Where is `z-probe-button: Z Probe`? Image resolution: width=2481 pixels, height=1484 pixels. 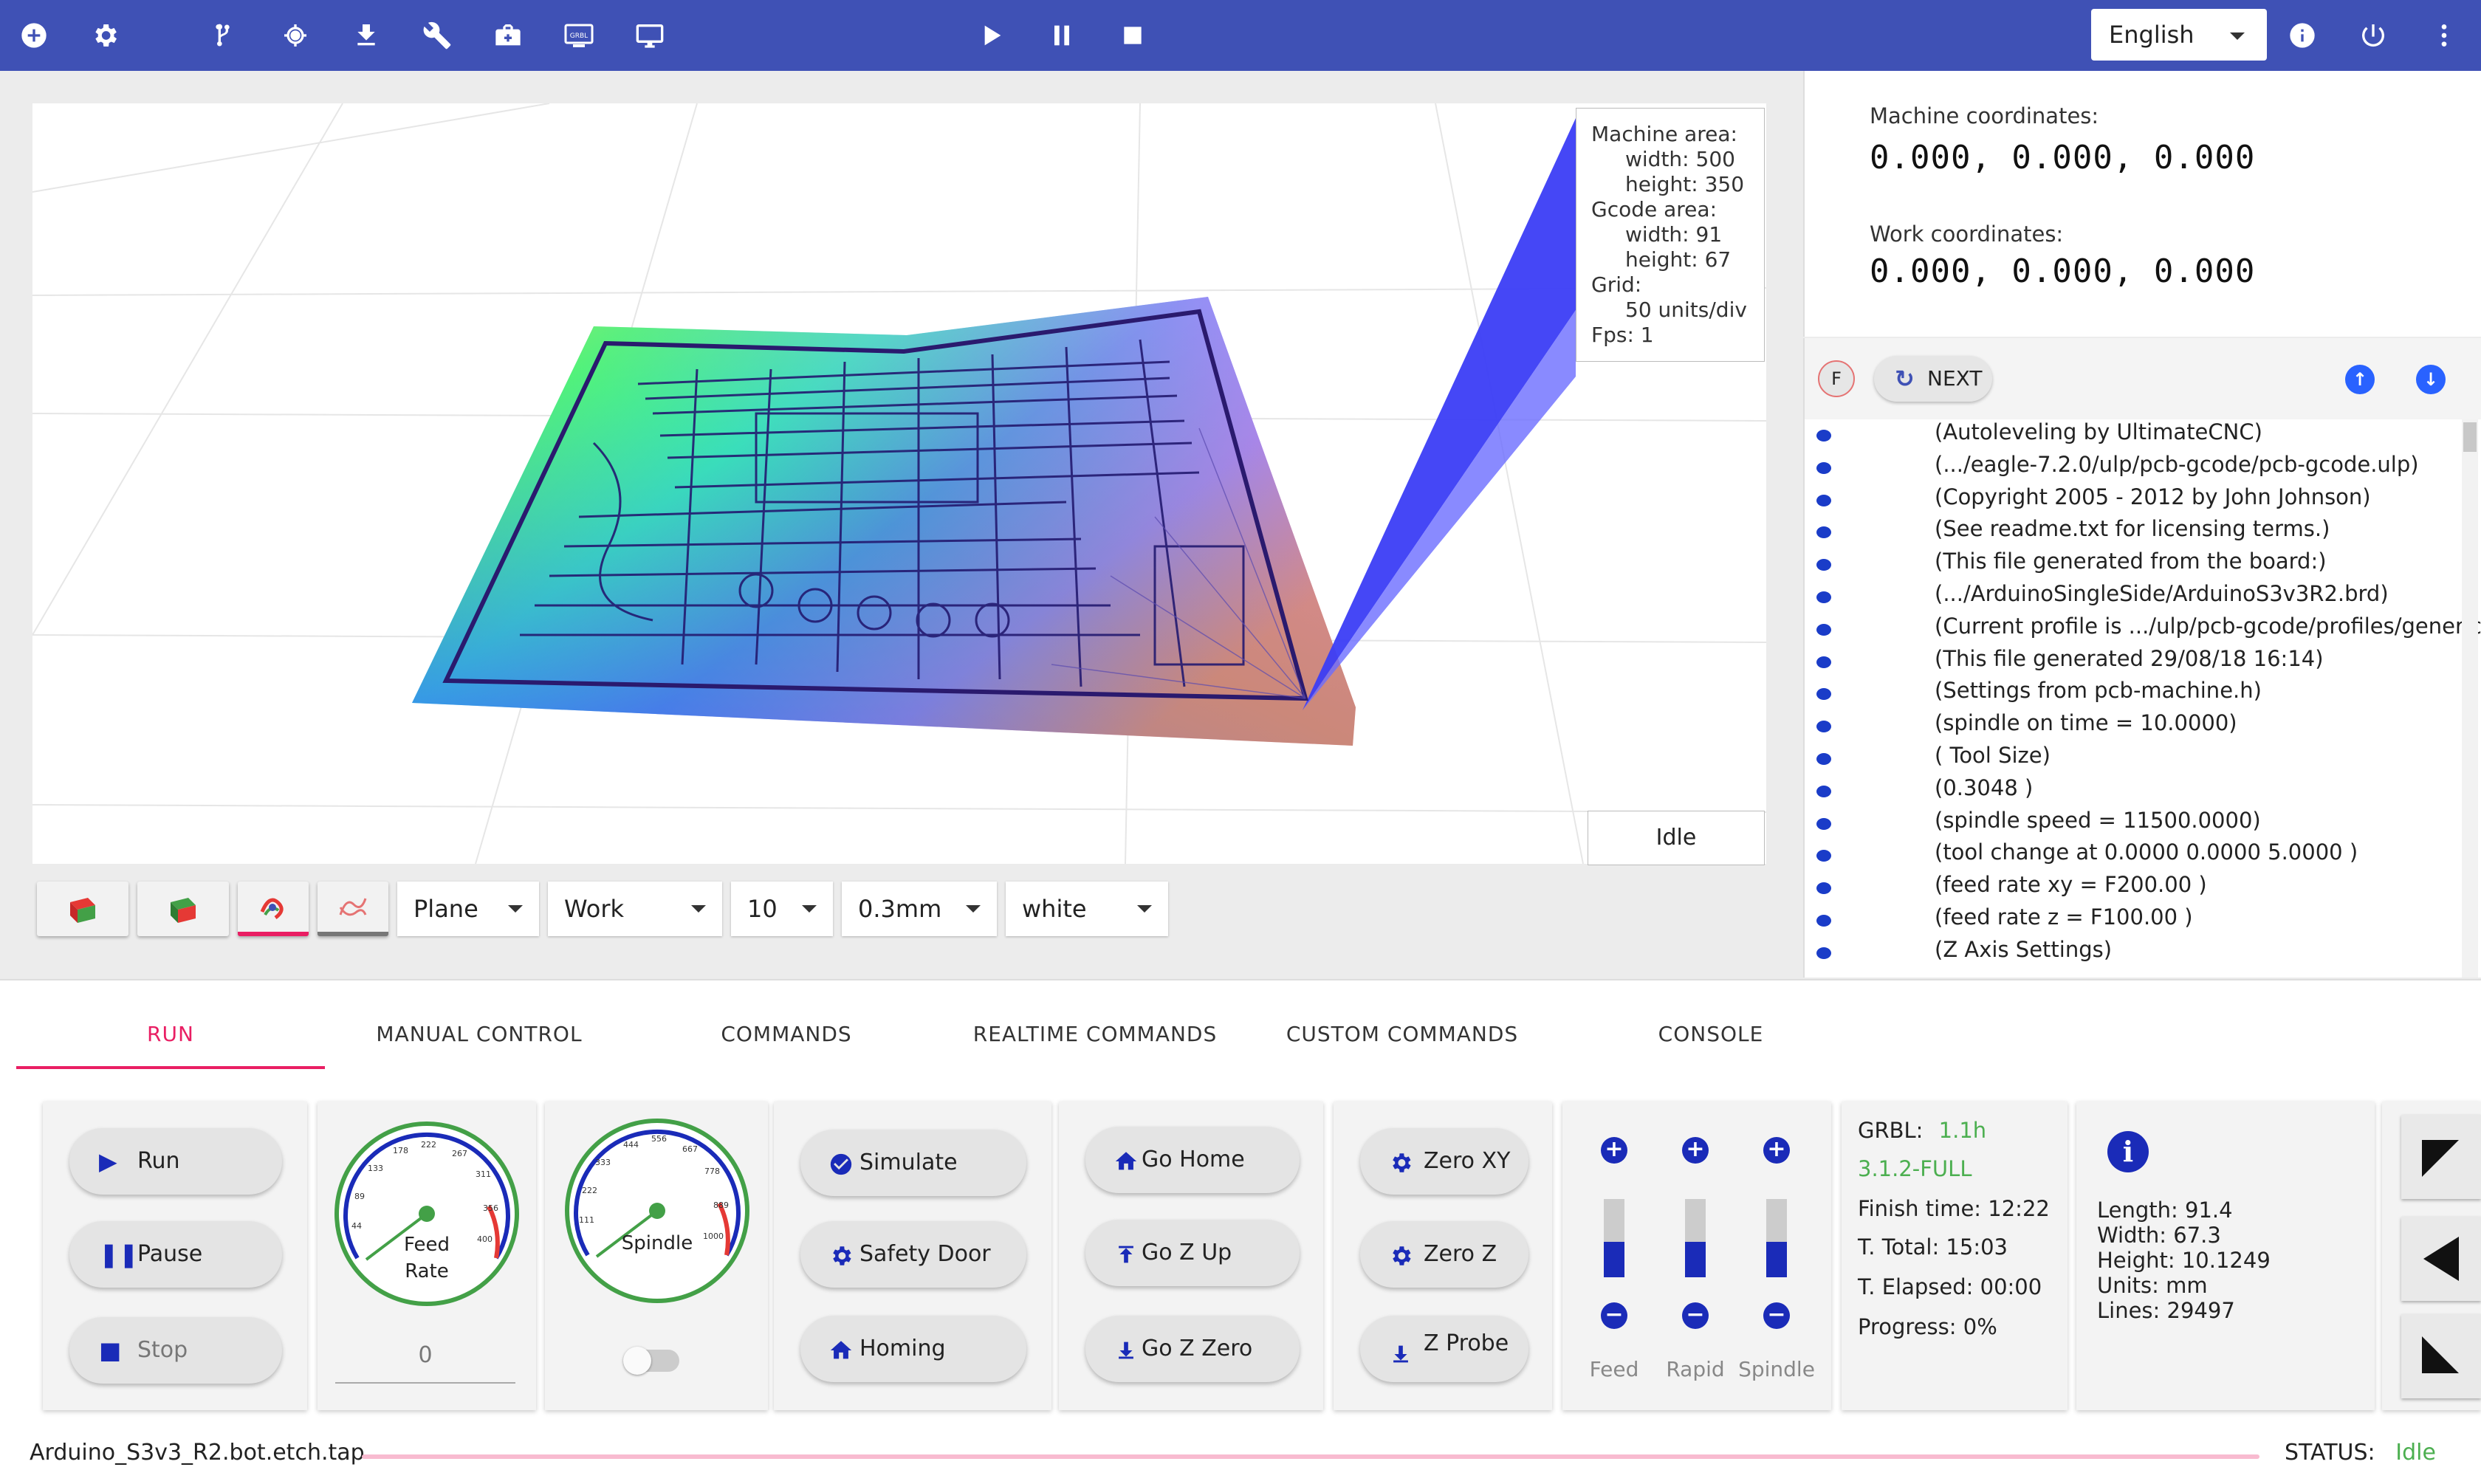 z-probe-button: Z Probe is located at coordinates (1444, 1349).